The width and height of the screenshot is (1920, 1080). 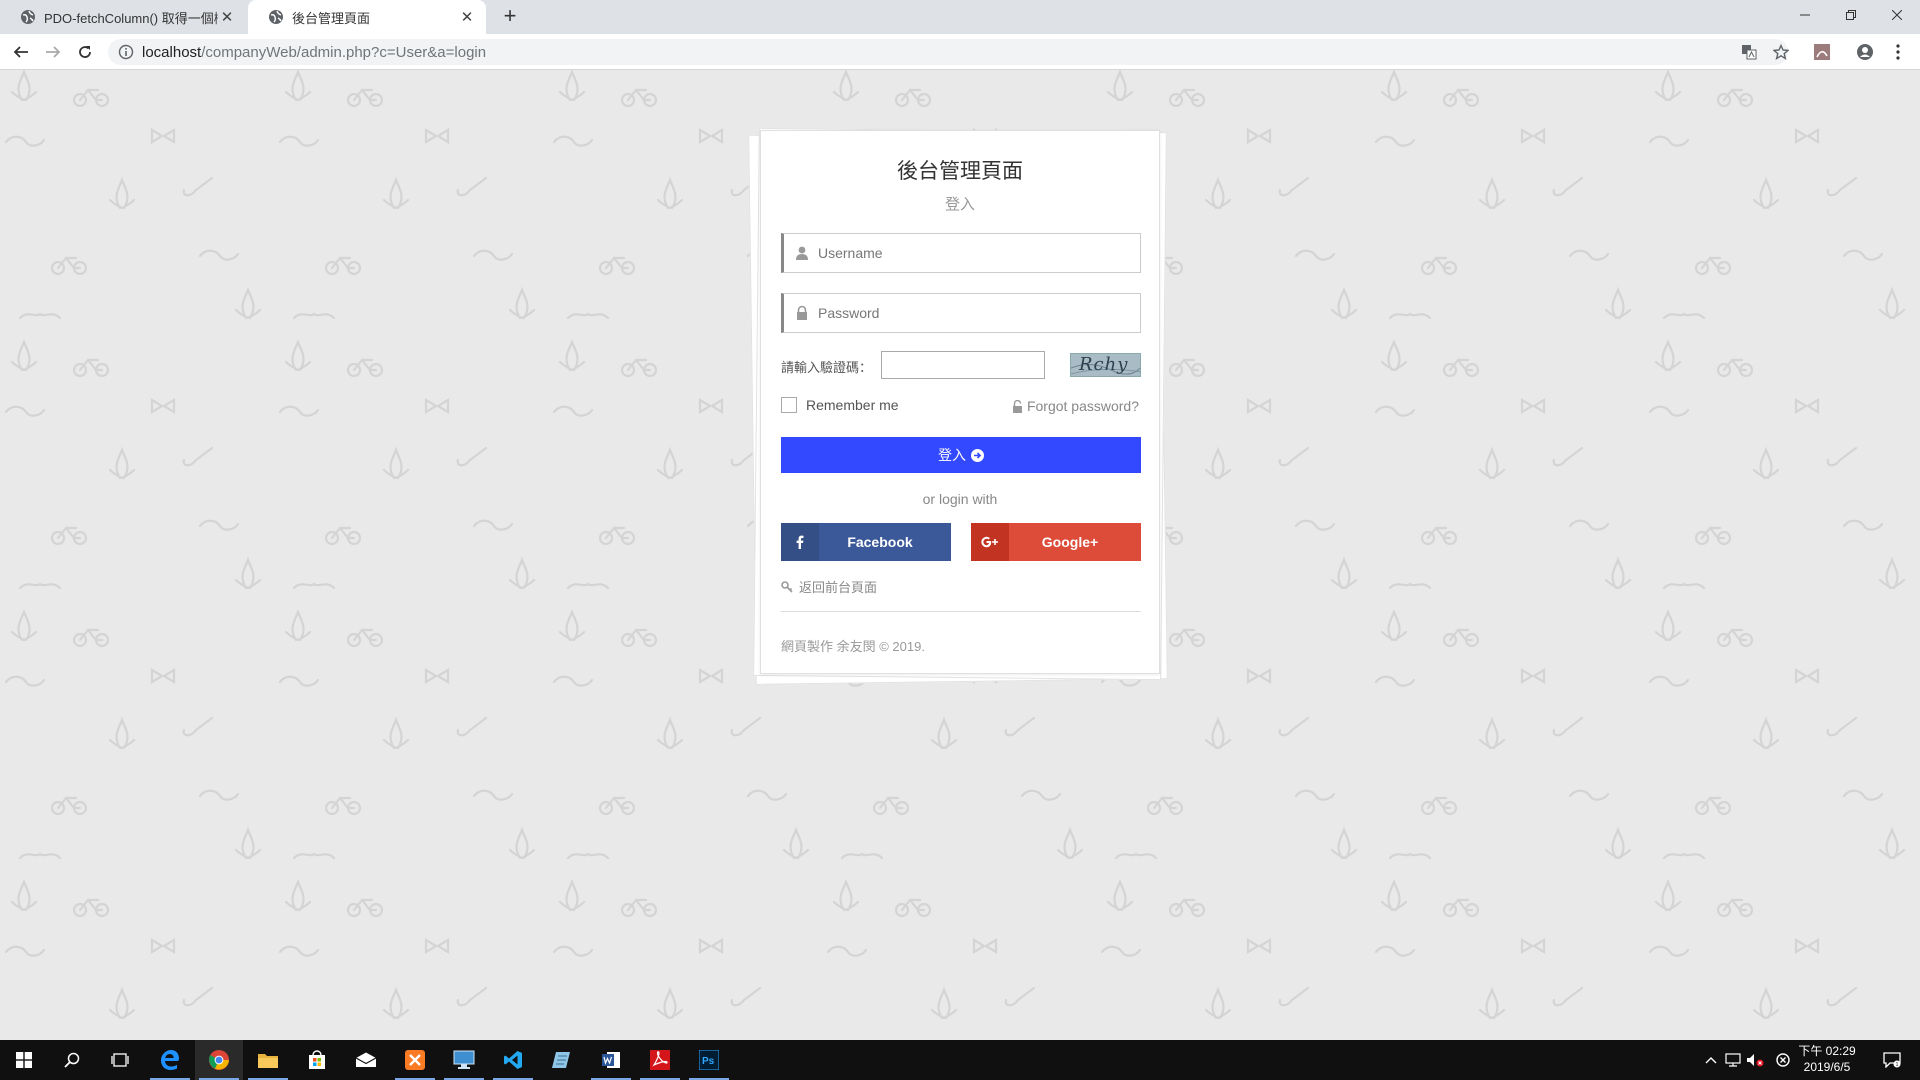 I want to click on taskbar-vscode, so click(x=513, y=1060).